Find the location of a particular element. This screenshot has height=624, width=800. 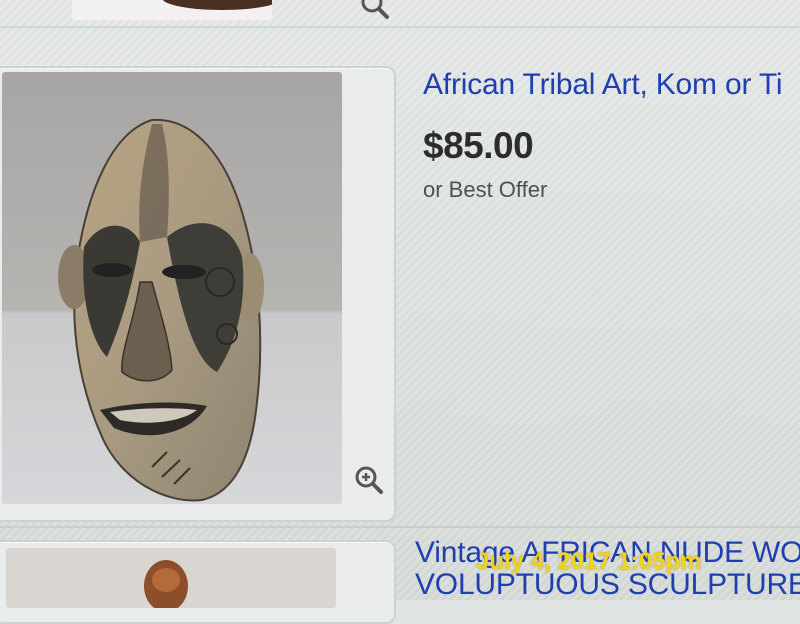

sculpture-image is located at coordinates (166, 584).